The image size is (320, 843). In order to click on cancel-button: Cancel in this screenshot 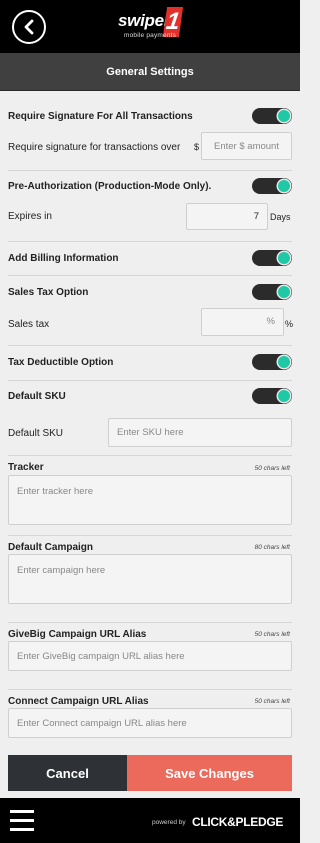, I will do `click(67, 773)`.